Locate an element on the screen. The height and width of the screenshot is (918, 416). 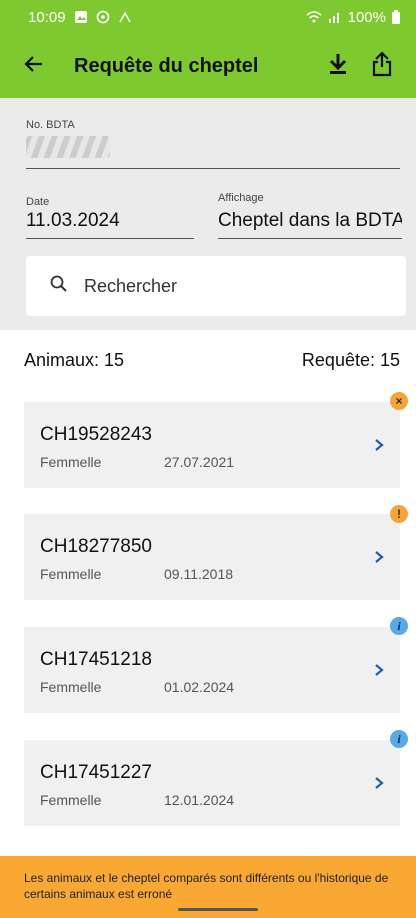
bdta-underline is located at coordinates (213, 168).